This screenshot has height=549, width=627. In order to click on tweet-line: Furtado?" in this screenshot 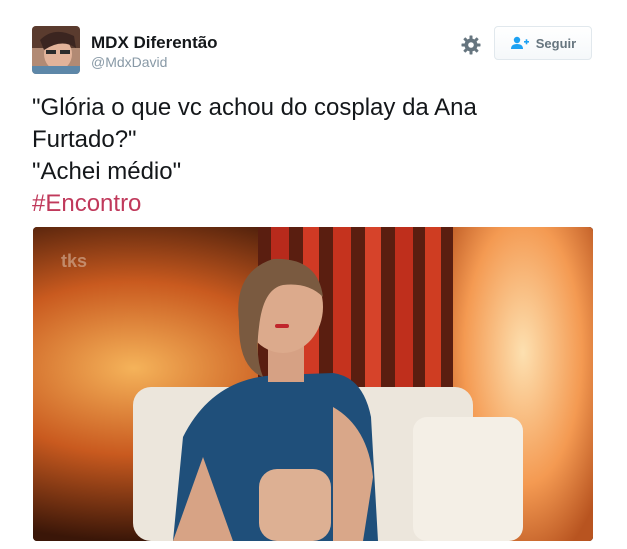, I will do `click(84, 139)`.